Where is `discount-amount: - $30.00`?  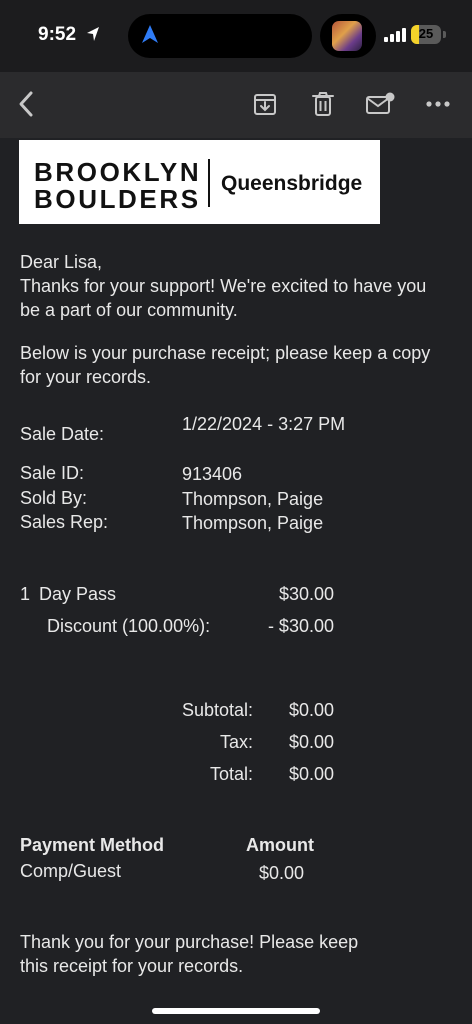 discount-amount: - $30.00 is located at coordinates (300, 626).